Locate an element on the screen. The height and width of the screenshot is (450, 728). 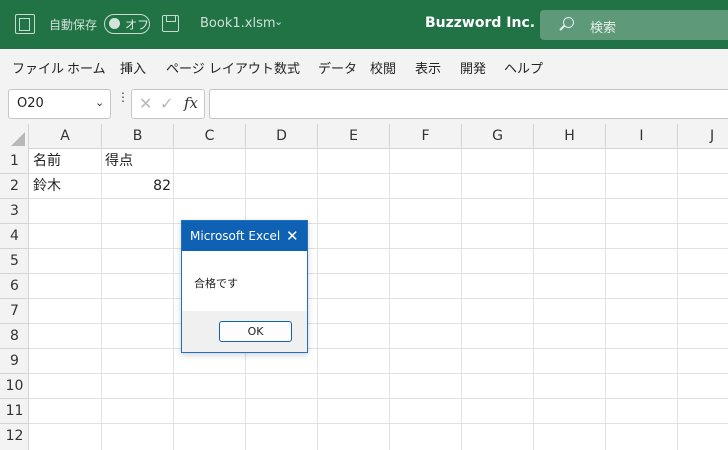
dialog-title-bar: Microsoft Excel ✕ is located at coordinates (244, 236).